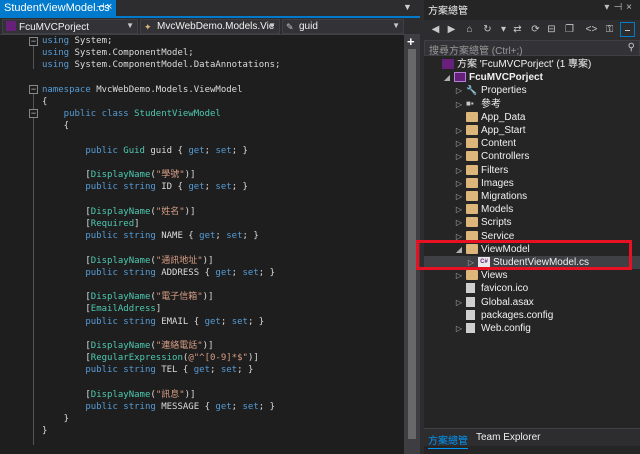 Image resolution: width=640 pixels, height=454 pixels. I want to click on code-line: [DisplayName("通訊地址")], so click(127, 261).